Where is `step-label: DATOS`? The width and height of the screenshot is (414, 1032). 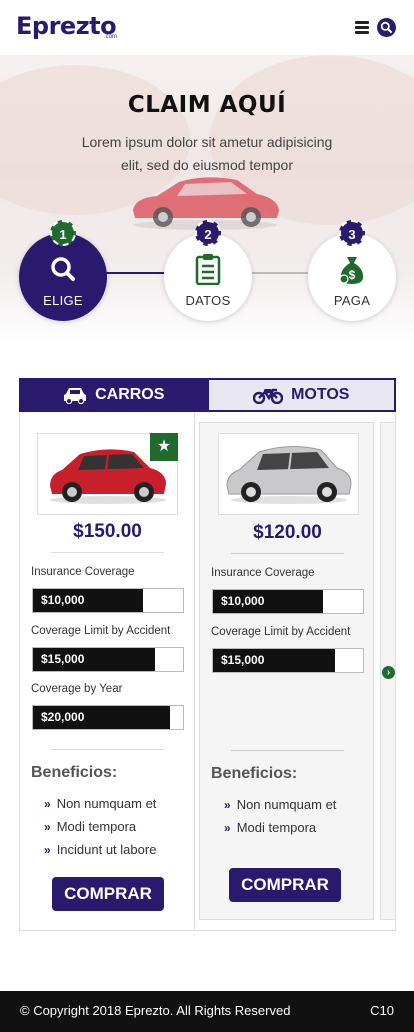
step-label: DATOS is located at coordinates (208, 300).